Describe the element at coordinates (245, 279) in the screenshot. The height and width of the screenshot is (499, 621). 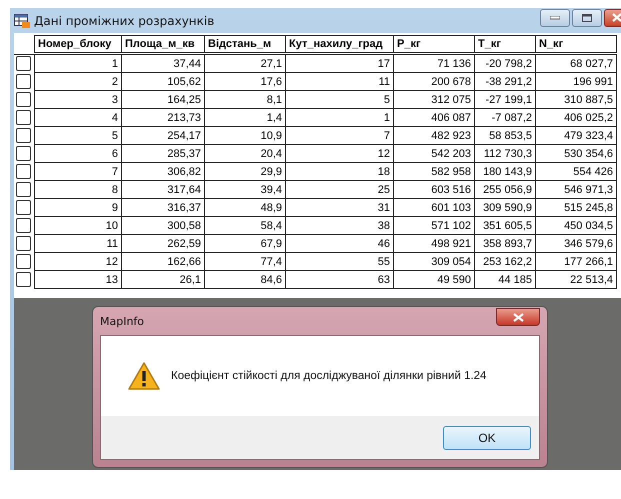
I see `table-cell: 84,6` at that location.